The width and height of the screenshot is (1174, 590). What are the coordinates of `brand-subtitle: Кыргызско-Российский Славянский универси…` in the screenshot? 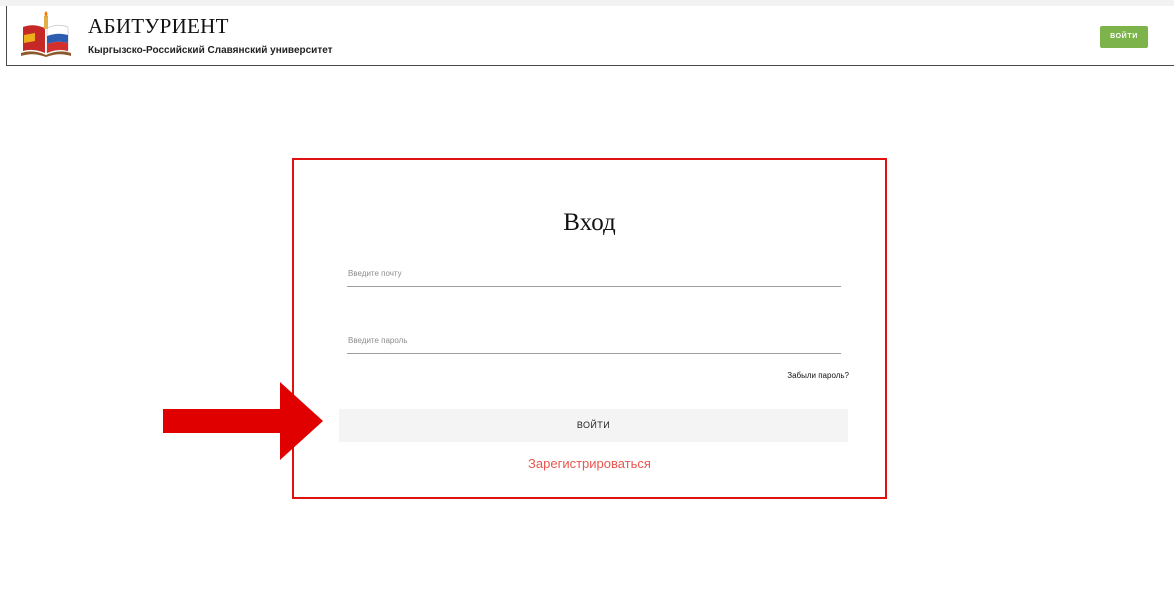 It's located at (210, 50).